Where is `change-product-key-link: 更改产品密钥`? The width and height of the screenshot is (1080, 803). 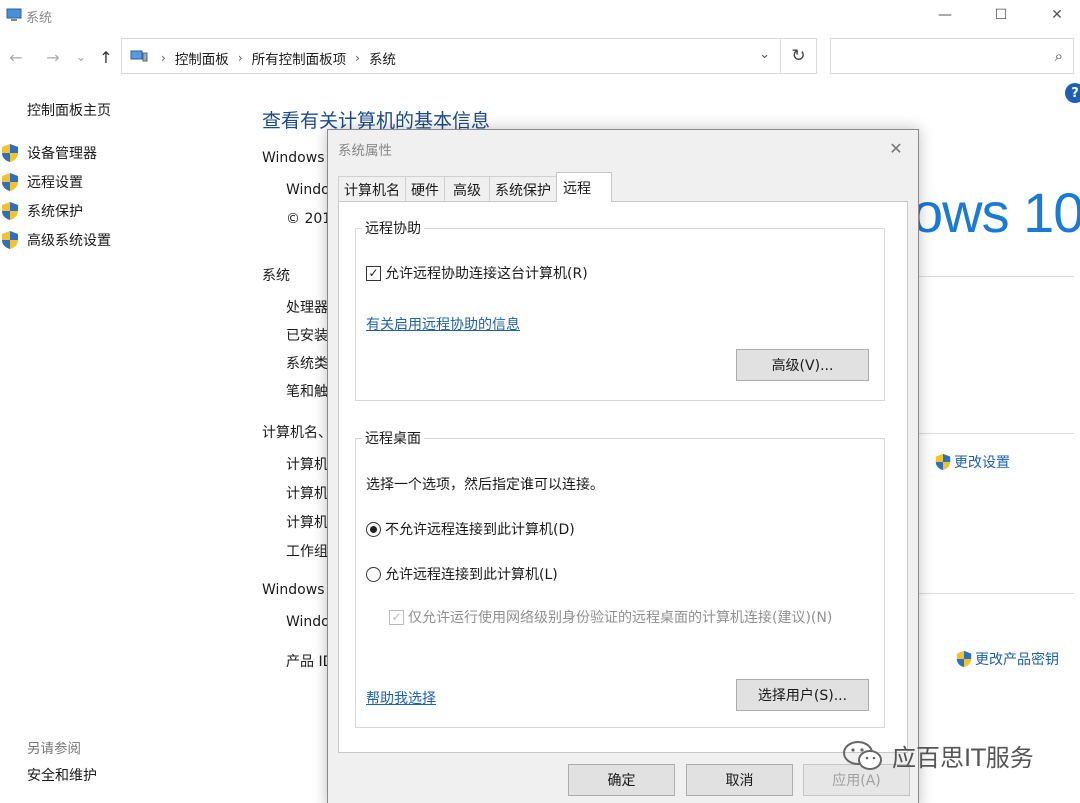 change-product-key-link: 更改产品密钥 is located at coordinates (1007, 659).